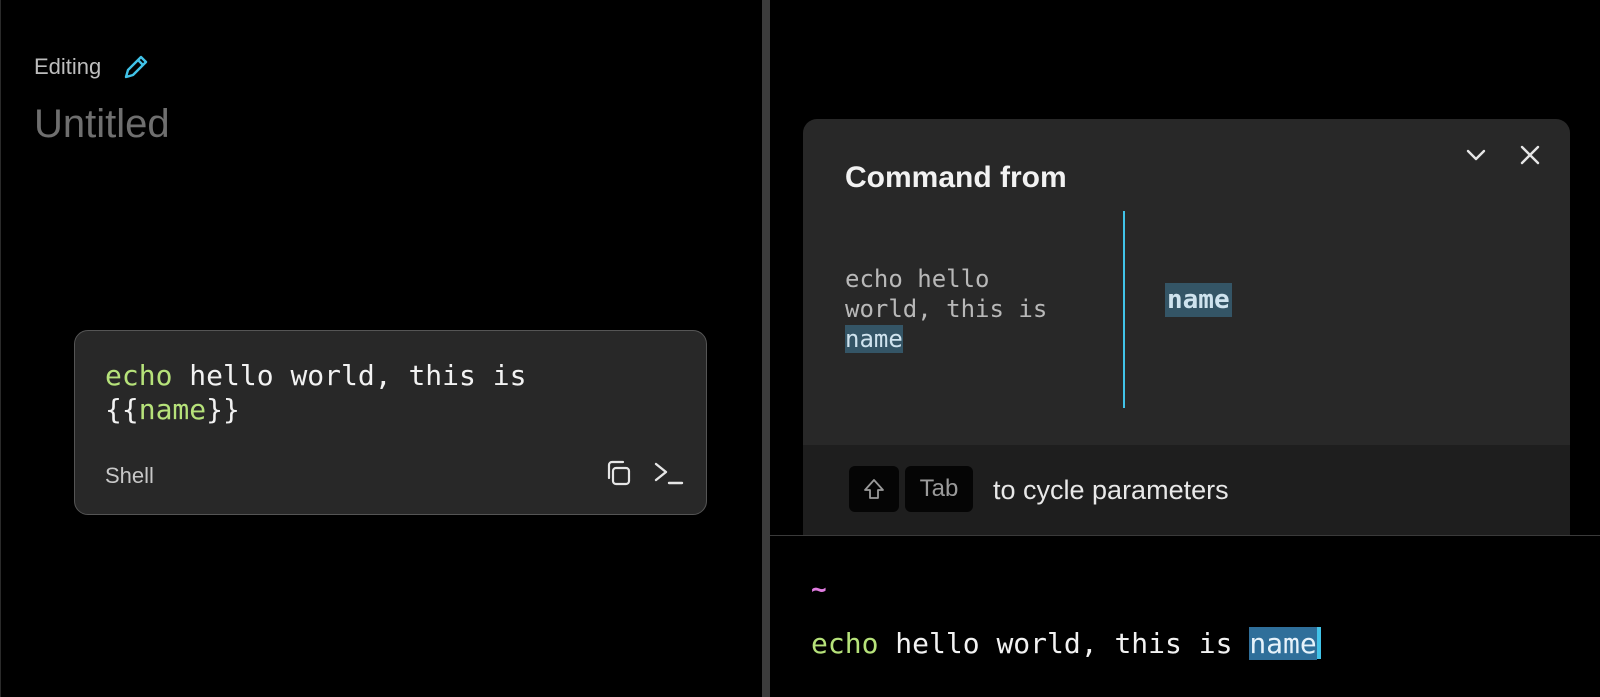  What do you see at coordinates (1111, 490) in the screenshot?
I see `hint-text: to cycle parameters` at bounding box center [1111, 490].